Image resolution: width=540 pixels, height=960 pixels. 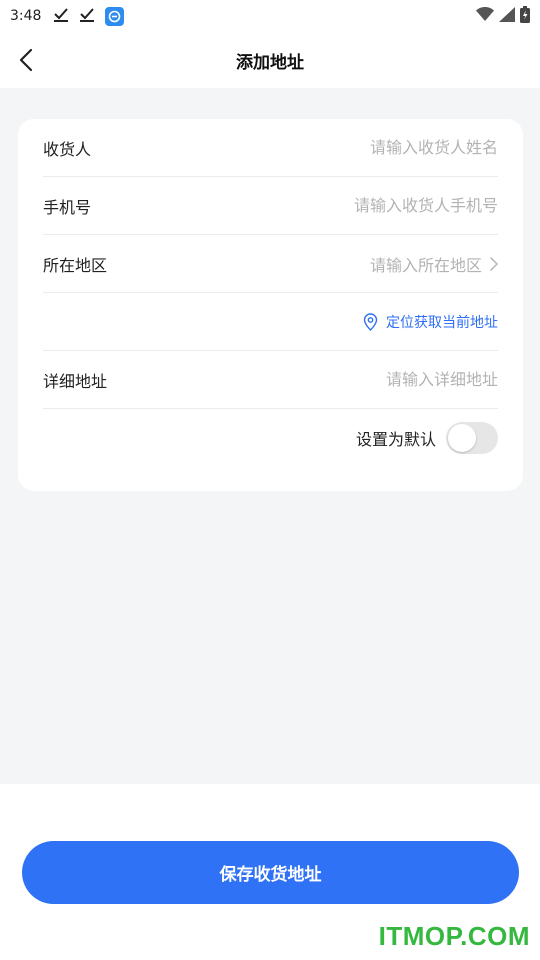 I want to click on recipient-row: 收货人, so click(x=270, y=148).